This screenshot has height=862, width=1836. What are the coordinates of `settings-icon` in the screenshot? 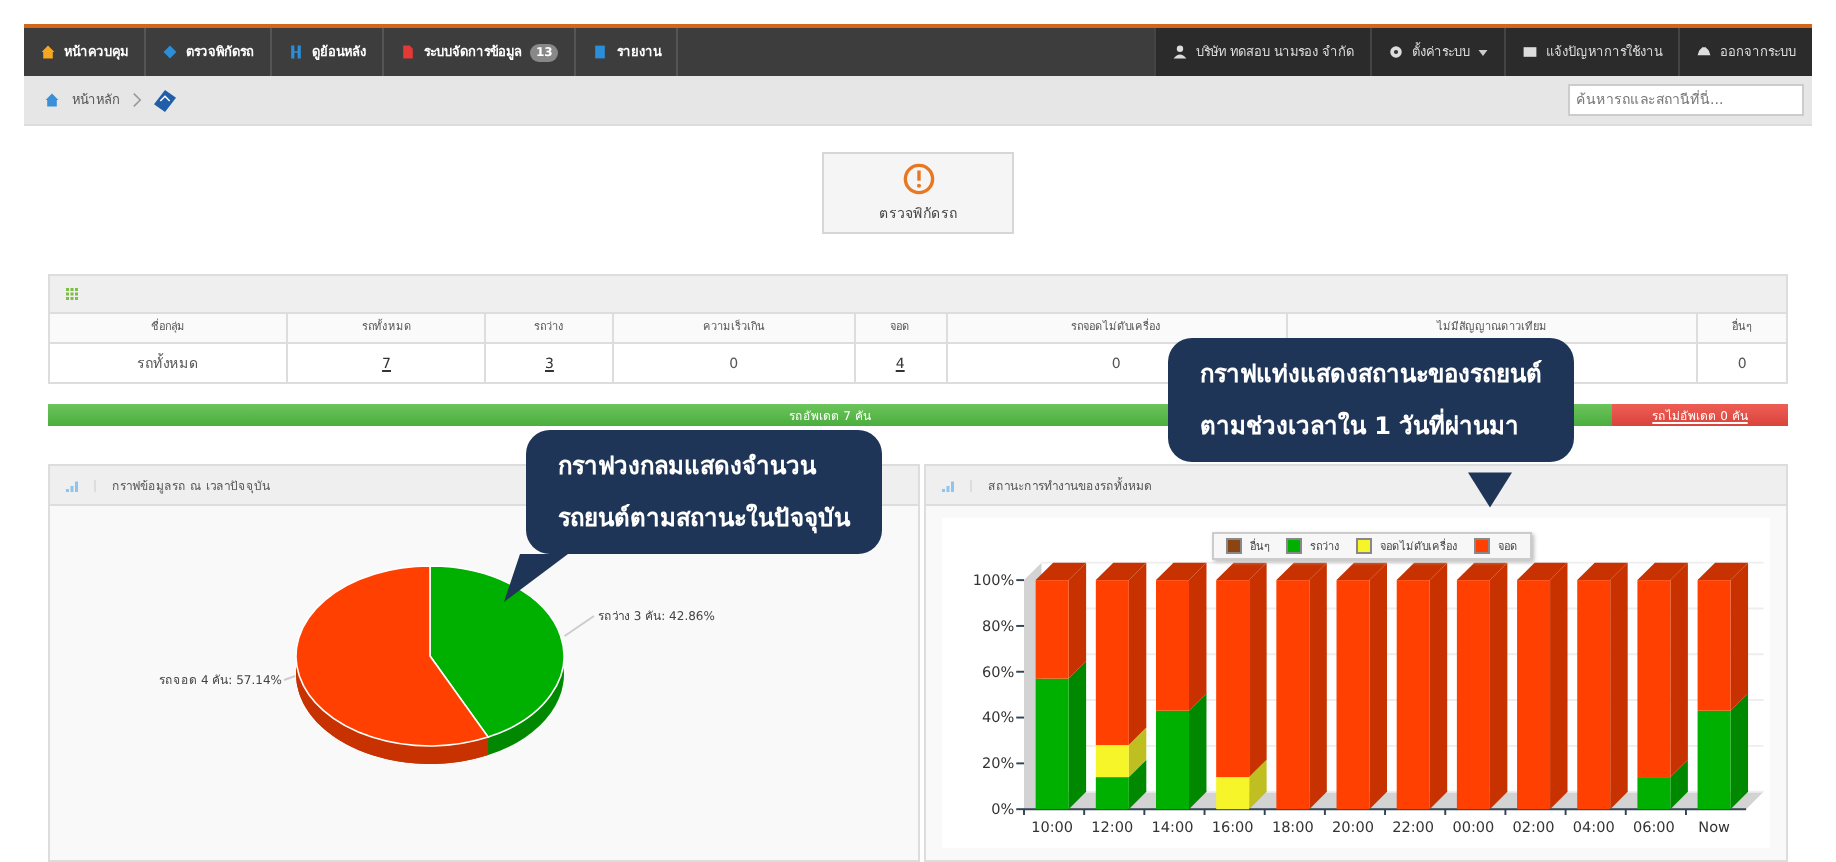 It's located at (1396, 52).